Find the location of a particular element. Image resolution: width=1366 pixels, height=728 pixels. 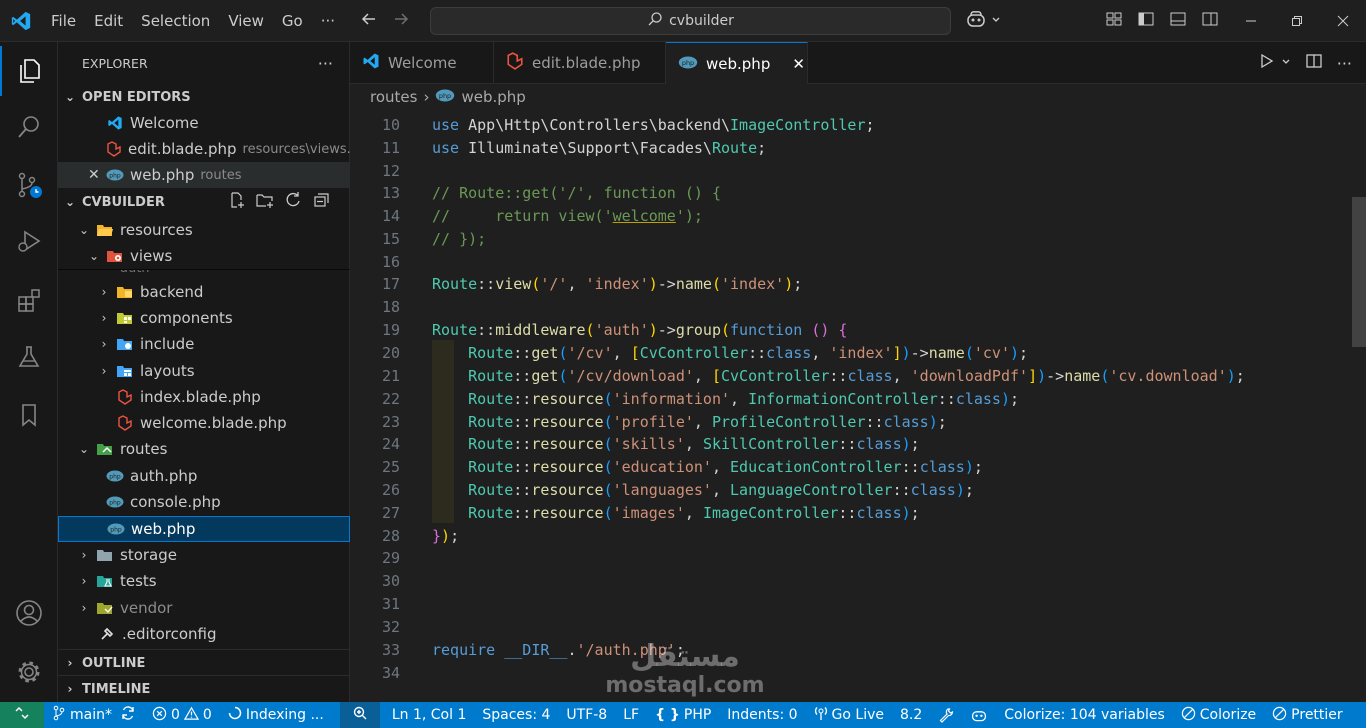

extensions-icon is located at coordinates (29, 301).